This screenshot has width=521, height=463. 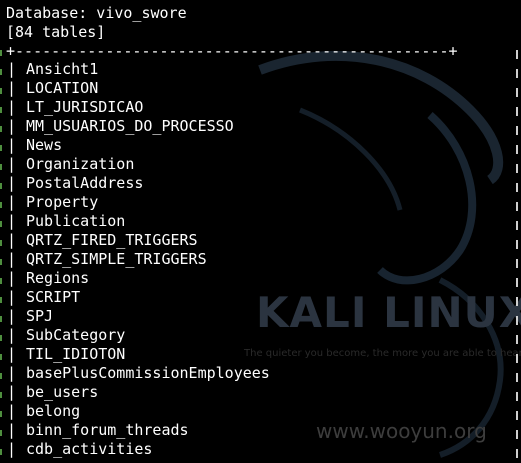 I want to click on table-row: | QRTZ_FIRED_TRIGGERS, so click(x=260, y=240).